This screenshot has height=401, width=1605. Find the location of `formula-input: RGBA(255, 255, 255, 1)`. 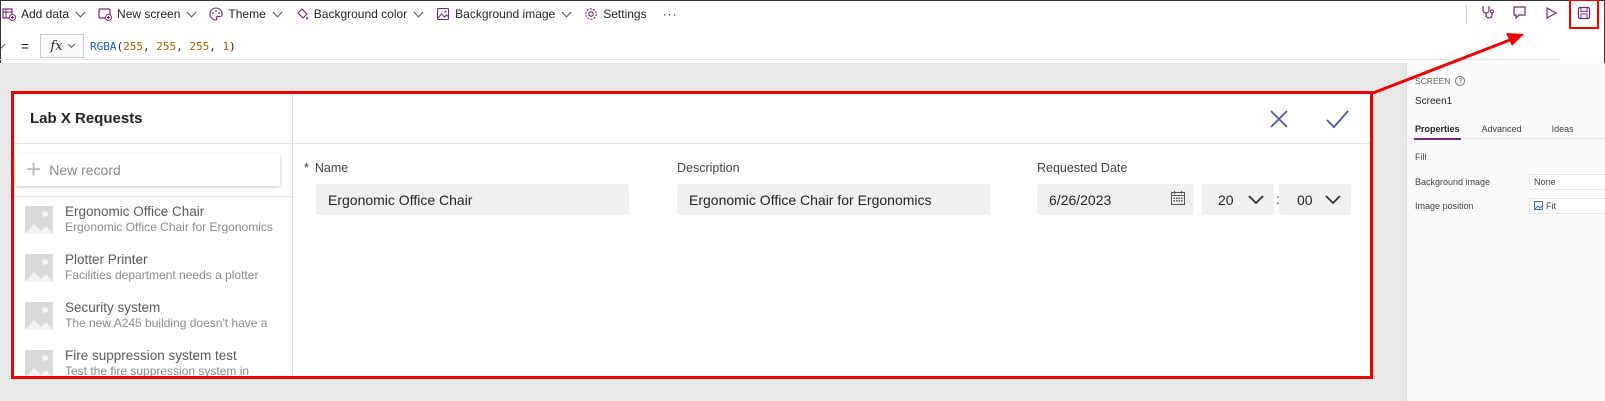

formula-input: RGBA(255, 255, 255, 1) is located at coordinates (163, 46).